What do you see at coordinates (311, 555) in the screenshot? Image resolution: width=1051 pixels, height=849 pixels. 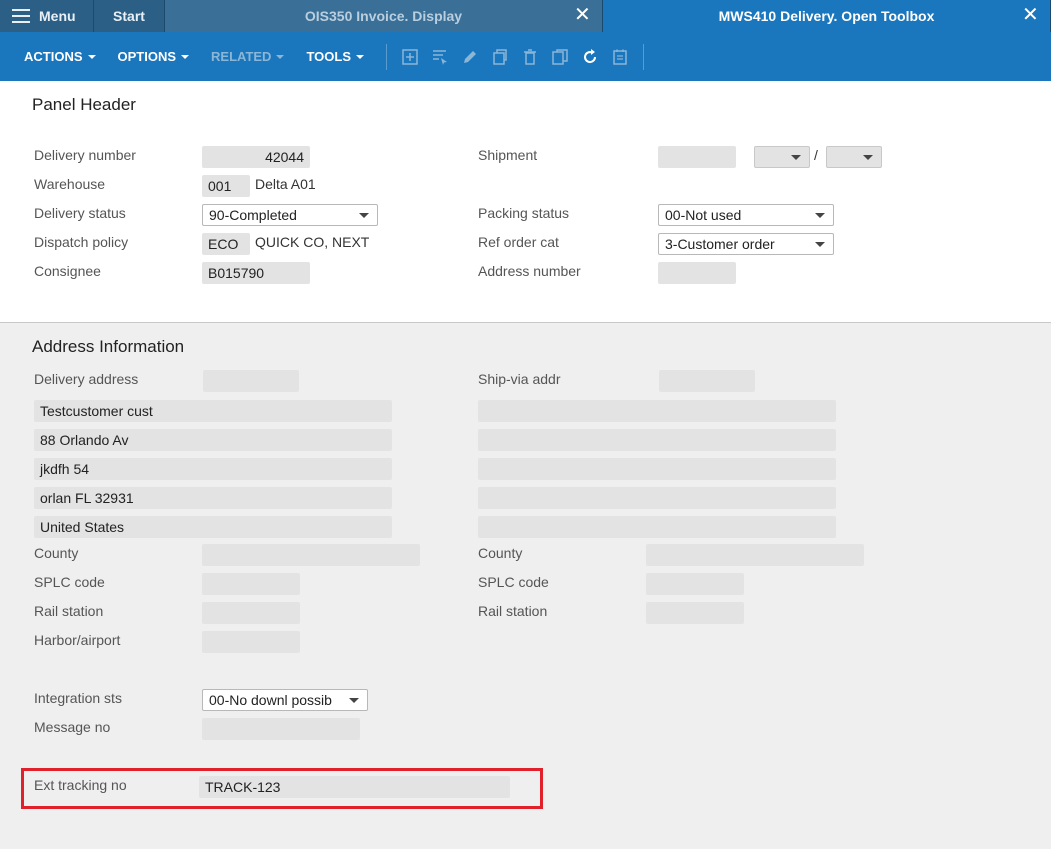 I see `county-field` at bounding box center [311, 555].